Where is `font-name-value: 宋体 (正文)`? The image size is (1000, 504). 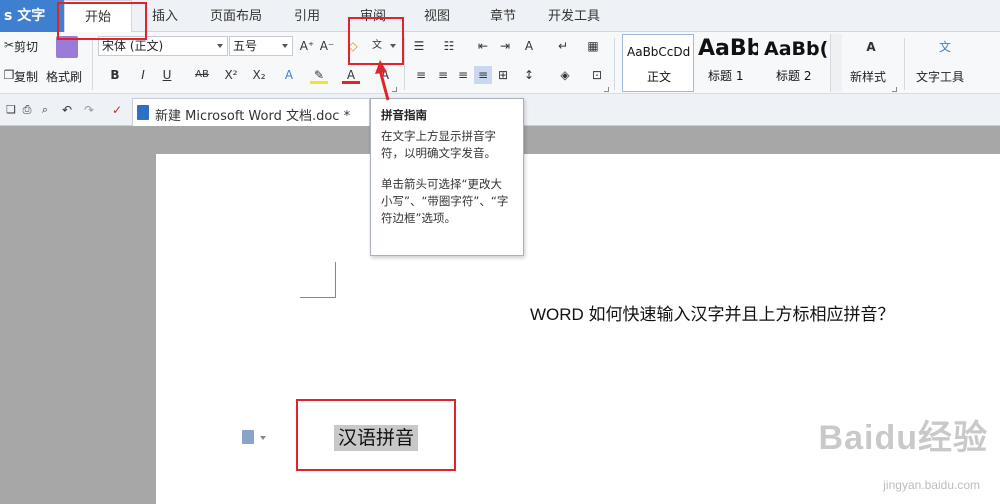 font-name-value: 宋体 (正文) is located at coordinates (133, 46).